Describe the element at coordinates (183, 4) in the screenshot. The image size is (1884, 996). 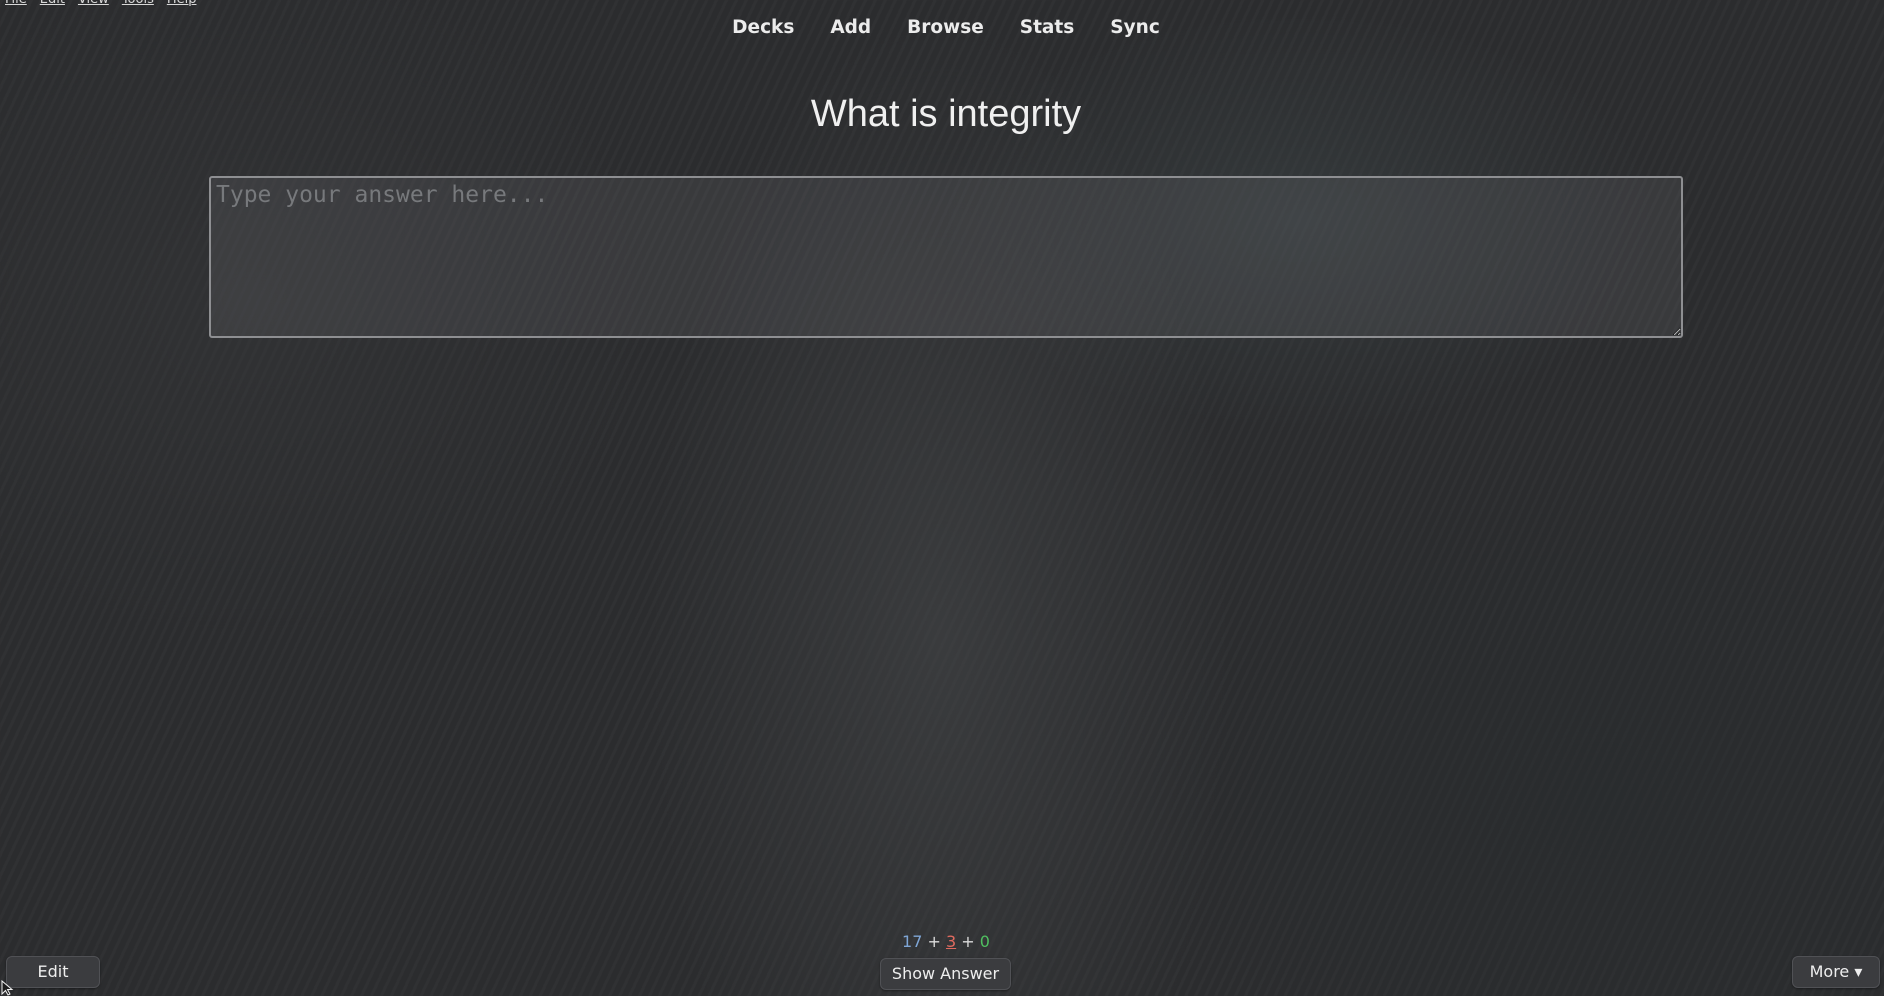
I see `menu-help: Help` at that location.